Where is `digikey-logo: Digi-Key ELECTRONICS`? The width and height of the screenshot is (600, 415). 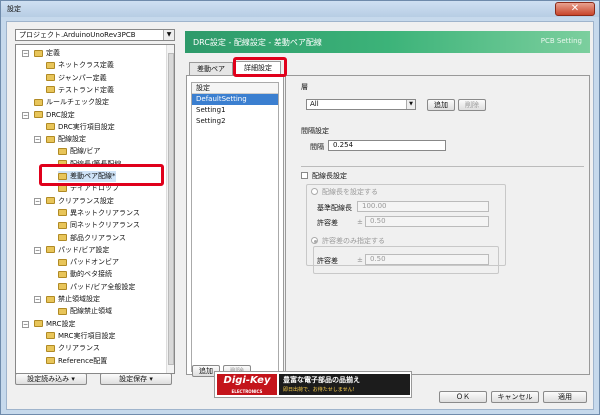 digikey-logo: Digi-Key ELECTRONICS is located at coordinates (247, 384).